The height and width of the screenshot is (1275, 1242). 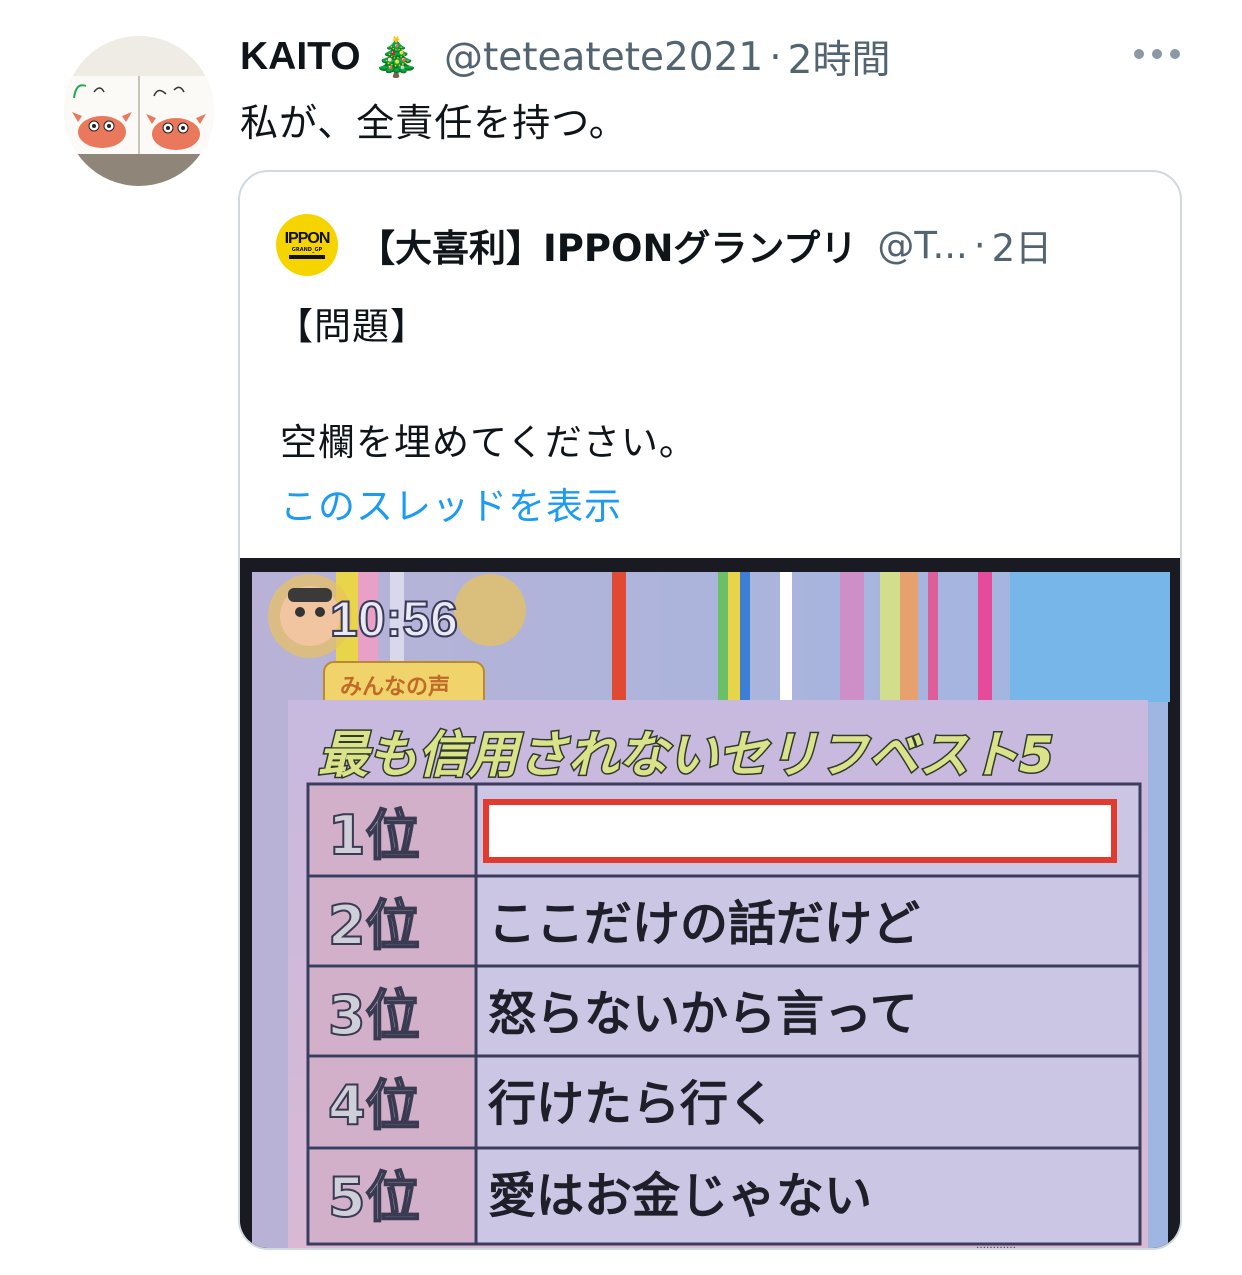 I want to click on user-handle: @teteatete2021, so click(x=603, y=57).